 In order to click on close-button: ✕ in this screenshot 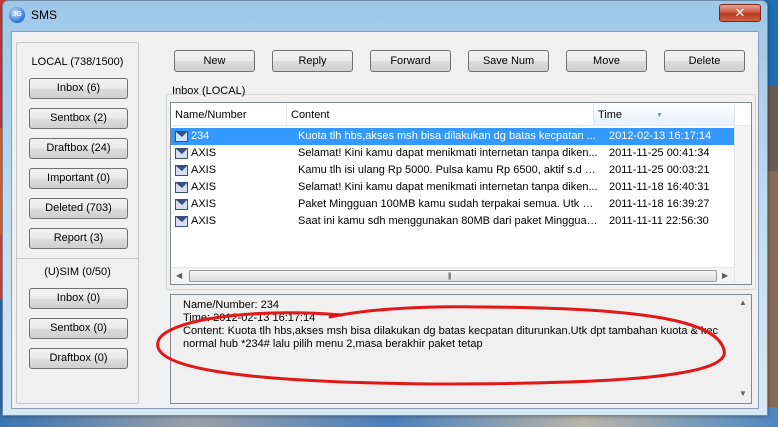, I will do `click(740, 13)`.